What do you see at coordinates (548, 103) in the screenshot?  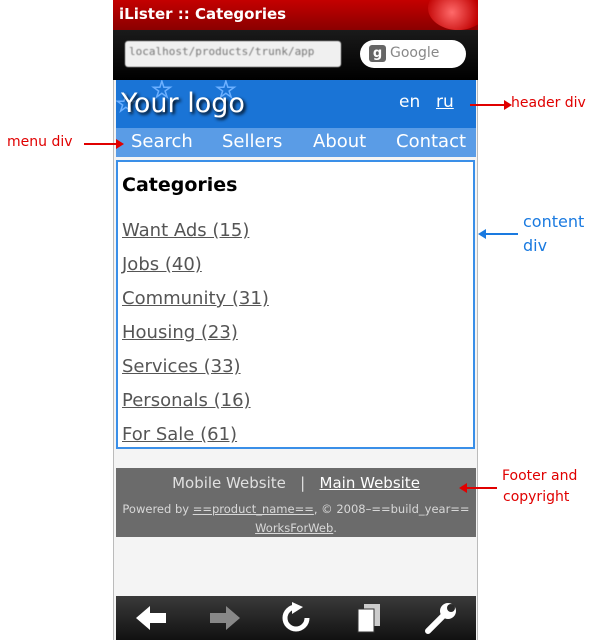 I see `annotation-header-div: header div` at bounding box center [548, 103].